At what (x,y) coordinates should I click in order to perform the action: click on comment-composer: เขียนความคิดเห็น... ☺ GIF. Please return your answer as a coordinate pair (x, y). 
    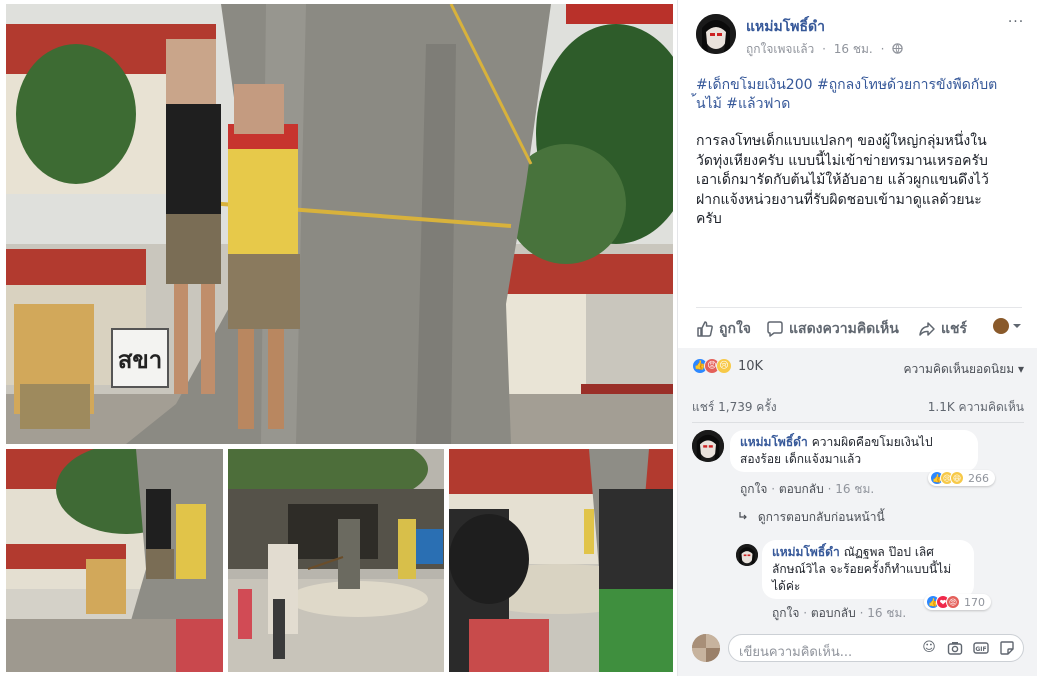
    Looking at the image, I should click on (858, 648).